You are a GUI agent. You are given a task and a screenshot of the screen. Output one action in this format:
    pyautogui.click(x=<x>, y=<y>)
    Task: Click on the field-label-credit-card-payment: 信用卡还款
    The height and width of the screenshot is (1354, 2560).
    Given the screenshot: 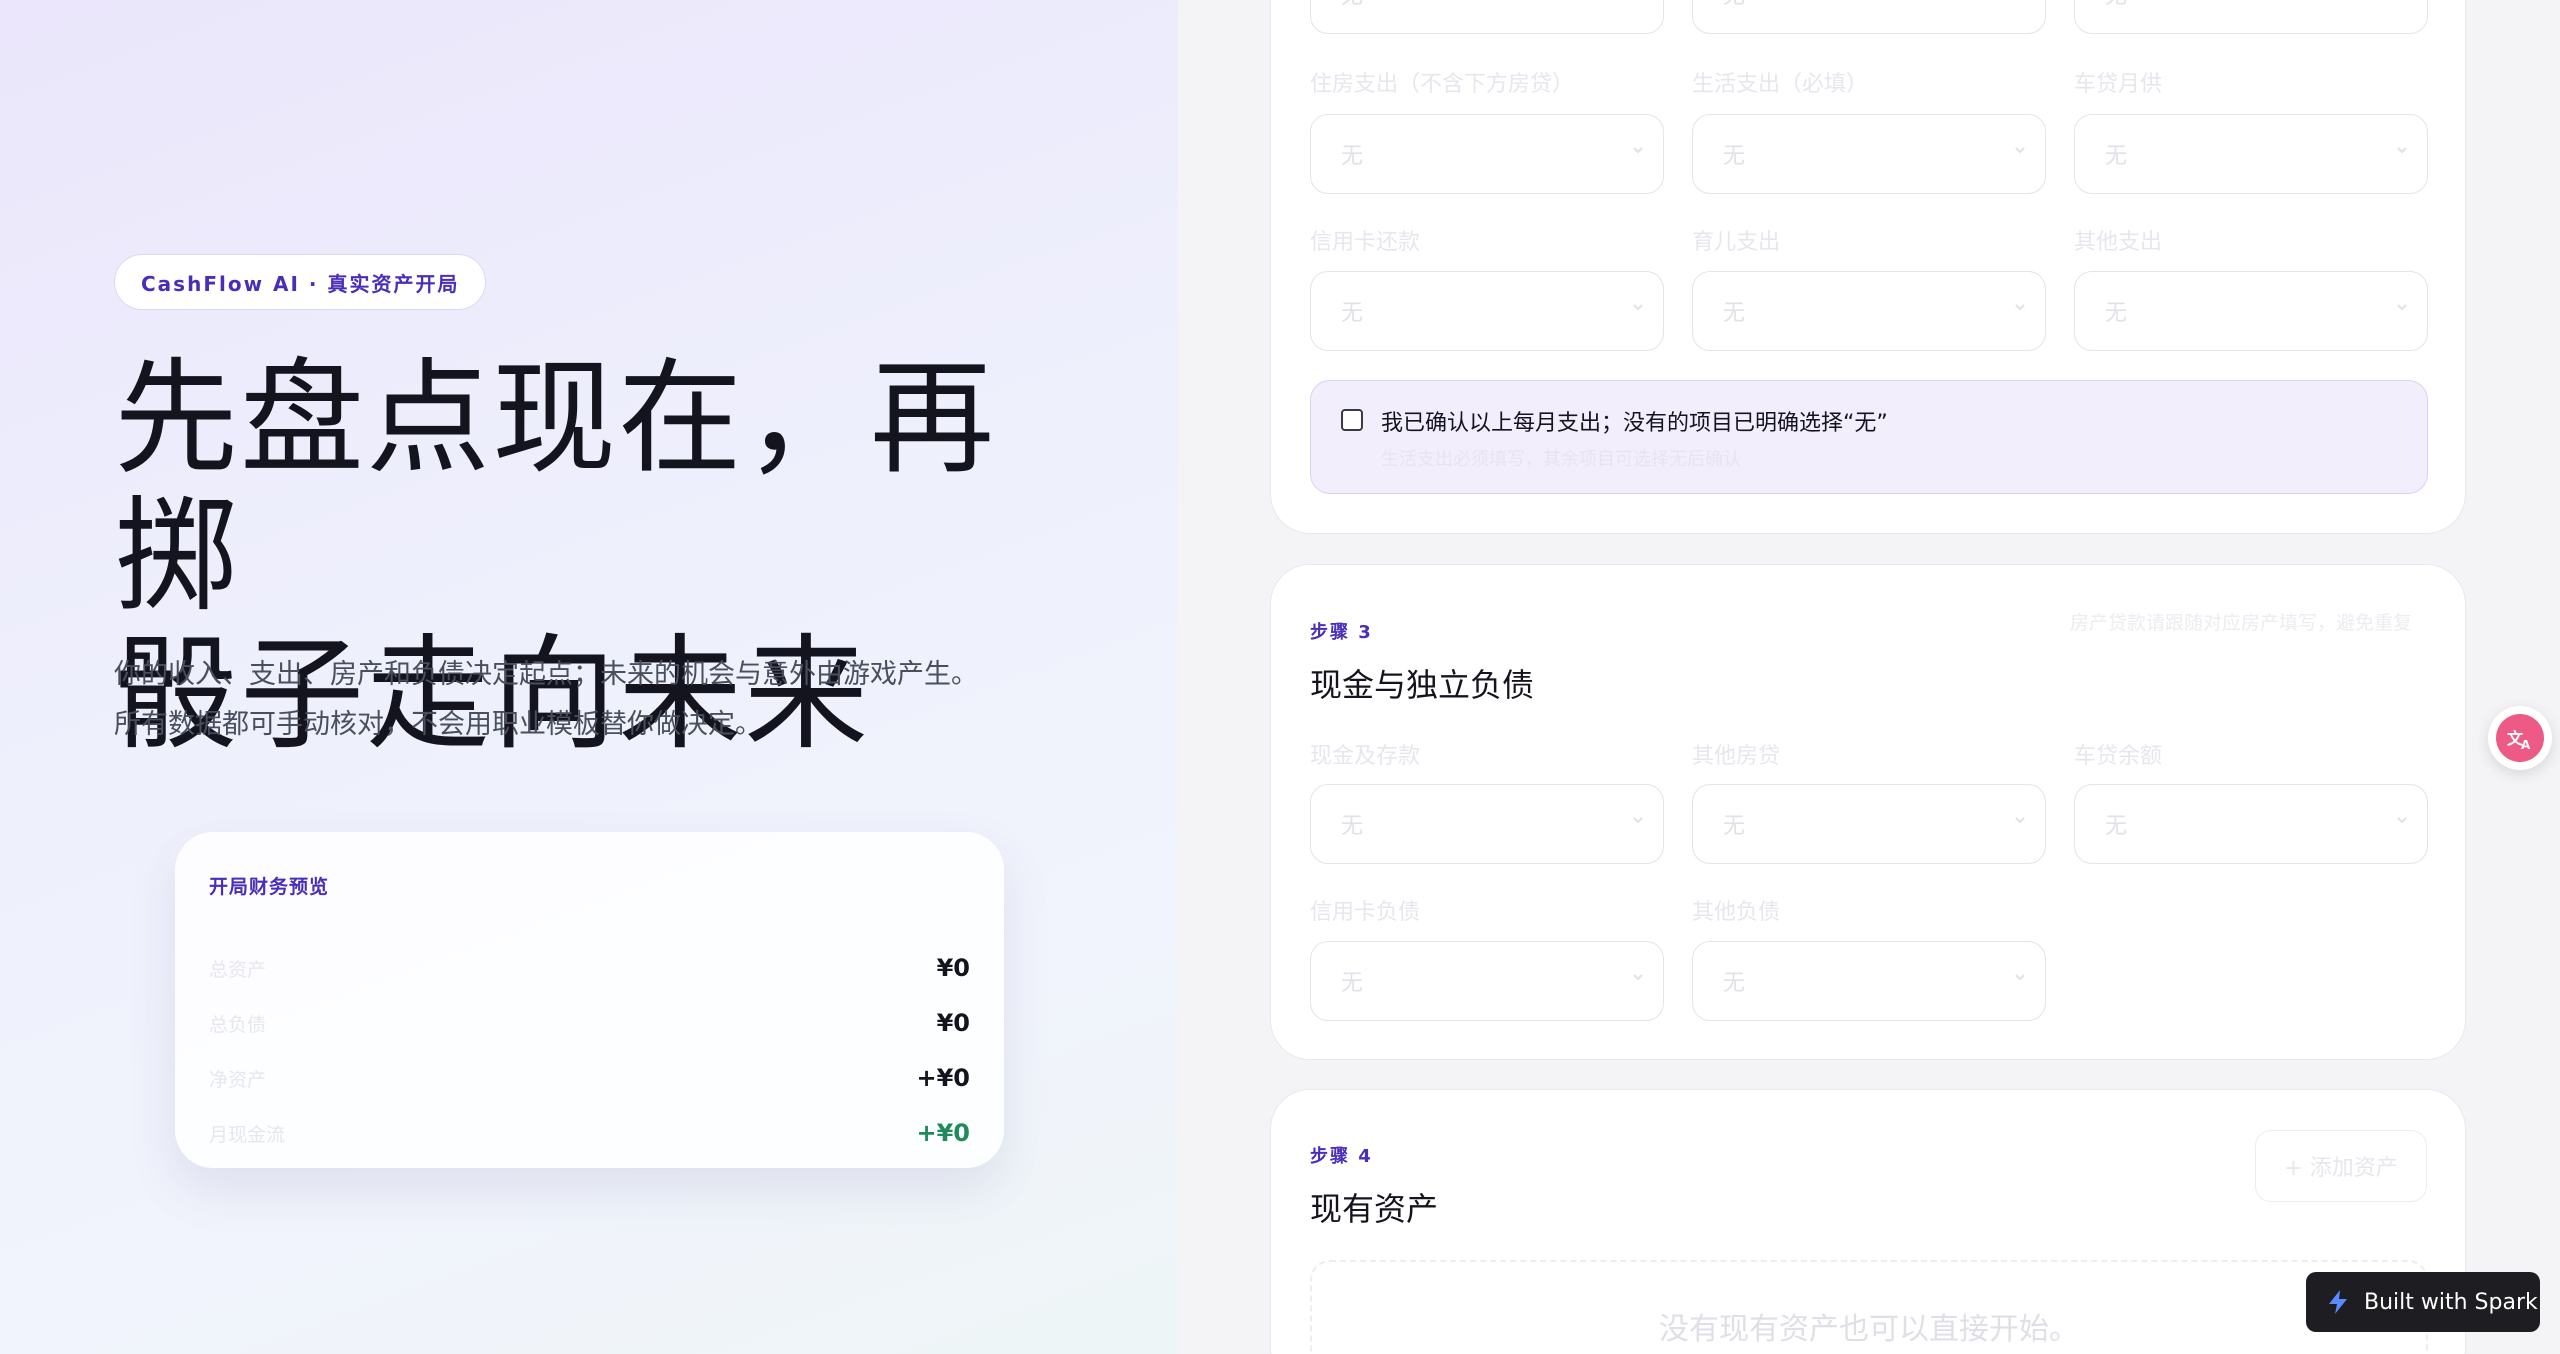 What is the action you would take?
    pyautogui.click(x=1365, y=242)
    